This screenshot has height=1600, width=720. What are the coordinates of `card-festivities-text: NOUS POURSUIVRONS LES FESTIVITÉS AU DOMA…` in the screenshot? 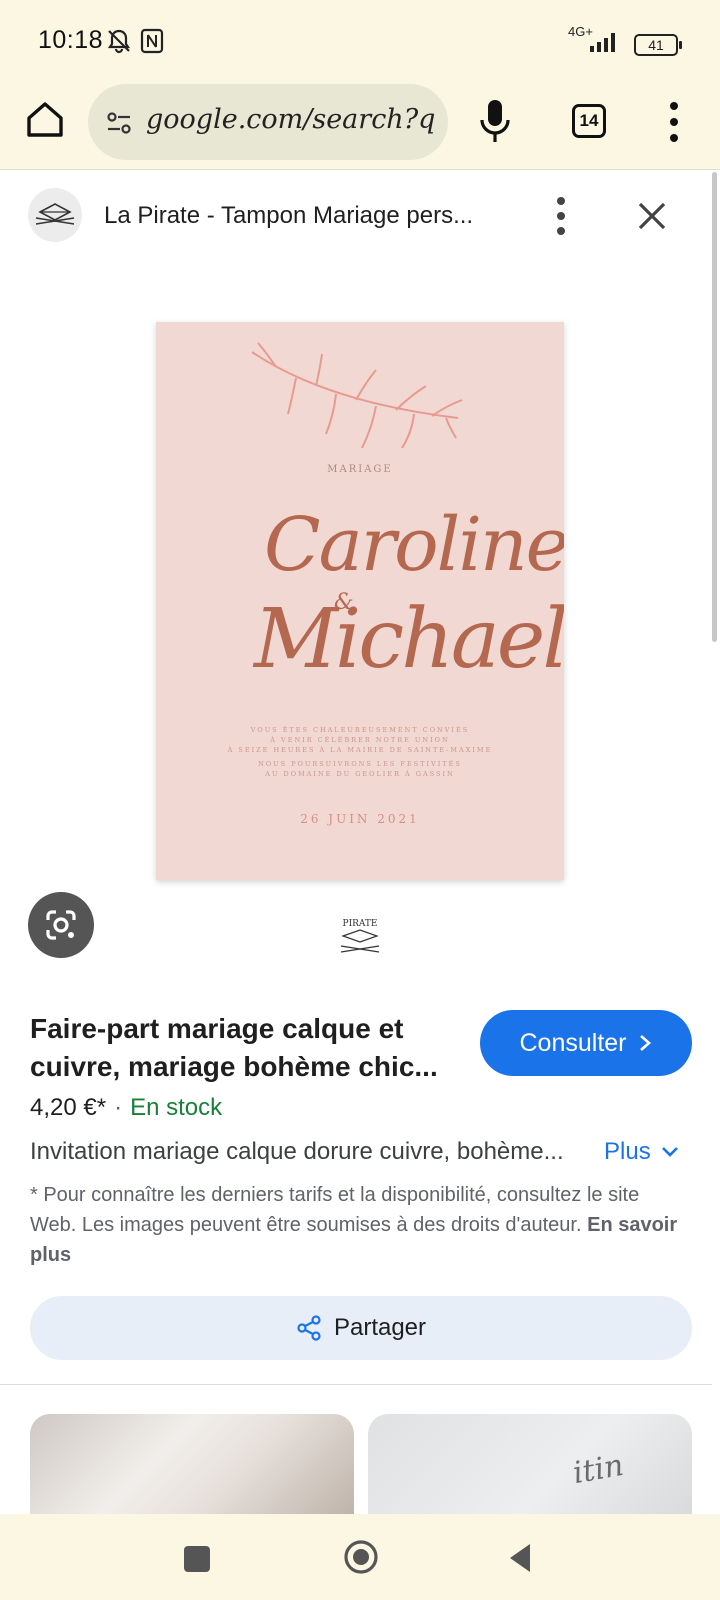 It's located at (360, 769).